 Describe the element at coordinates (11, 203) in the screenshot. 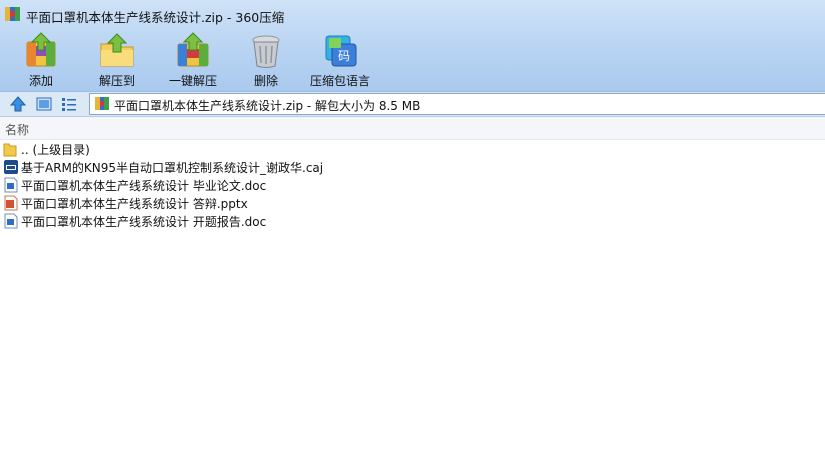

I see `pptx-file-icon` at that location.